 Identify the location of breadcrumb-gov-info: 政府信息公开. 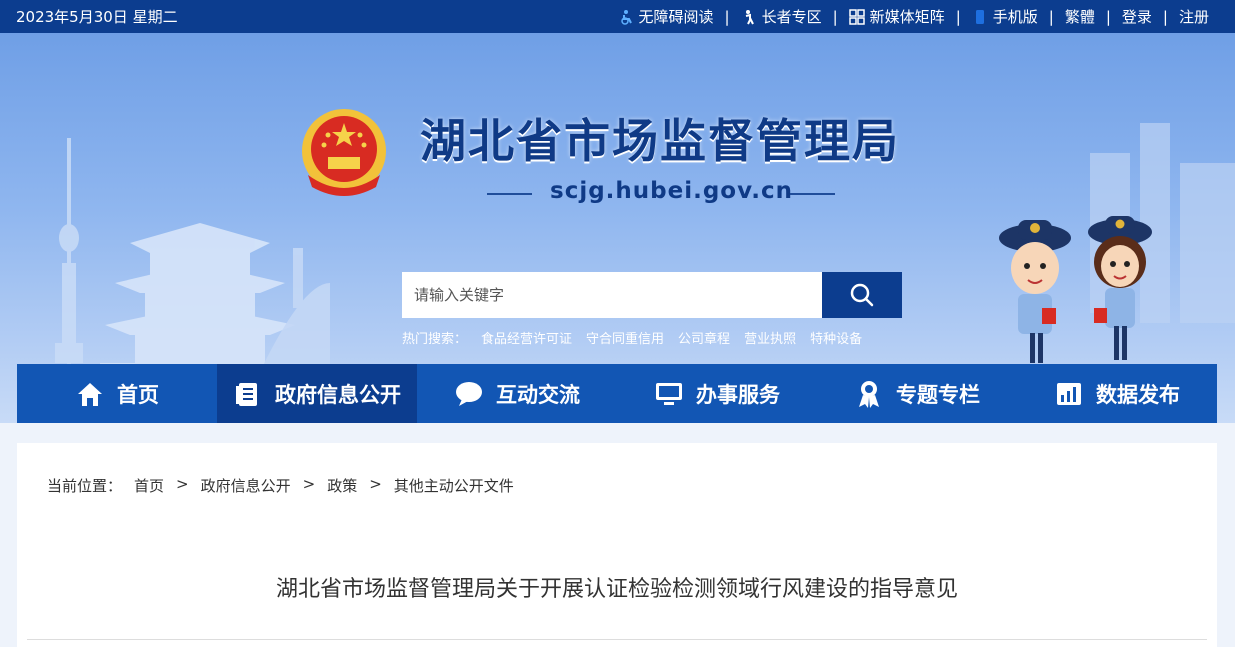
(246, 485).